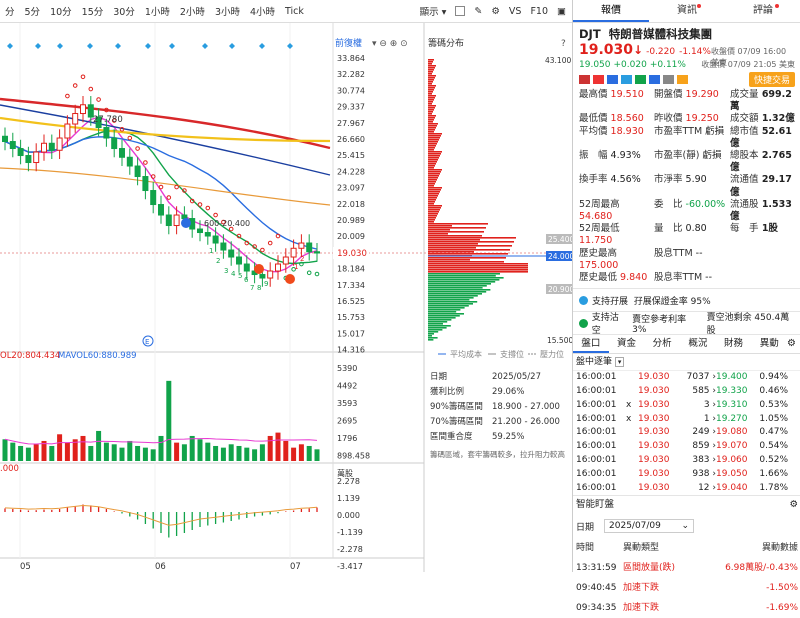 The height and width of the screenshot is (618, 800). What do you see at coordinates (145, 162) in the screenshot?
I see `sar-dot` at bounding box center [145, 162].